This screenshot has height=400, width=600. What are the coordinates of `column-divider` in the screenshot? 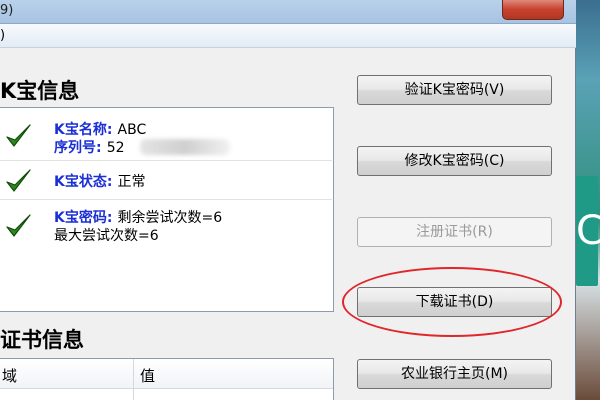 It's located at (133, 379).